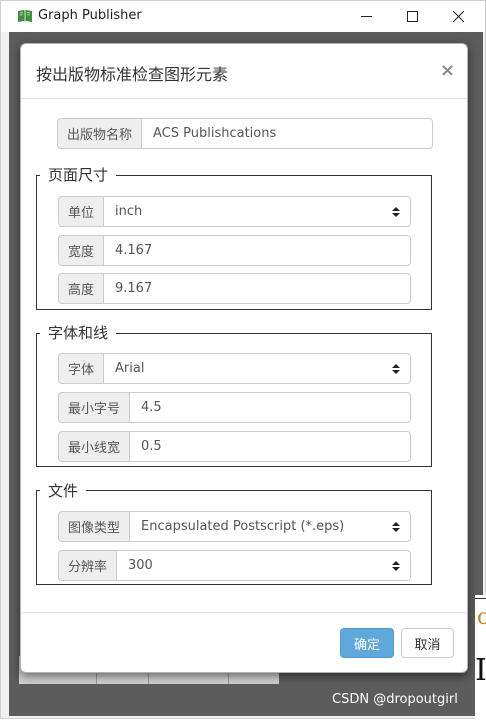  Describe the element at coordinates (99, 133) in the screenshot. I see `publication-label: 出版物名称` at that location.